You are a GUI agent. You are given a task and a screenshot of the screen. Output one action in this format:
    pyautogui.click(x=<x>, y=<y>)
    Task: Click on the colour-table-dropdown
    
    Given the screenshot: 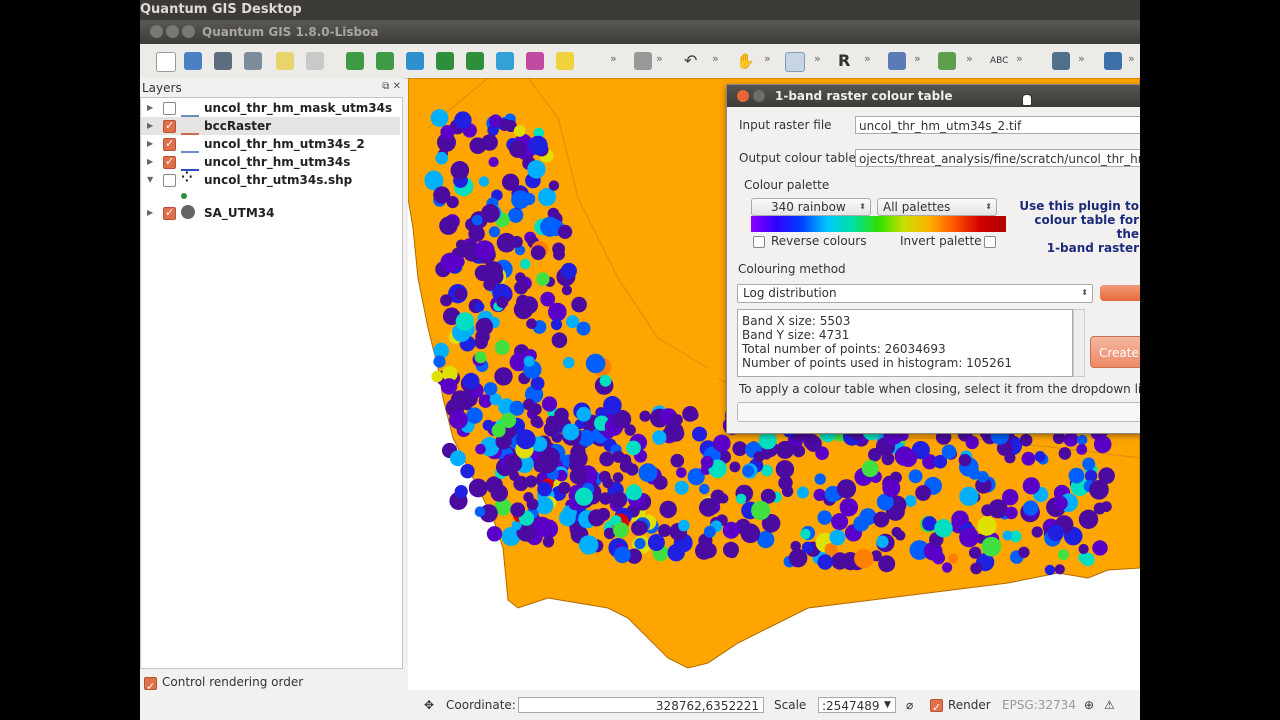 What is the action you would take?
    pyautogui.click(x=938, y=412)
    